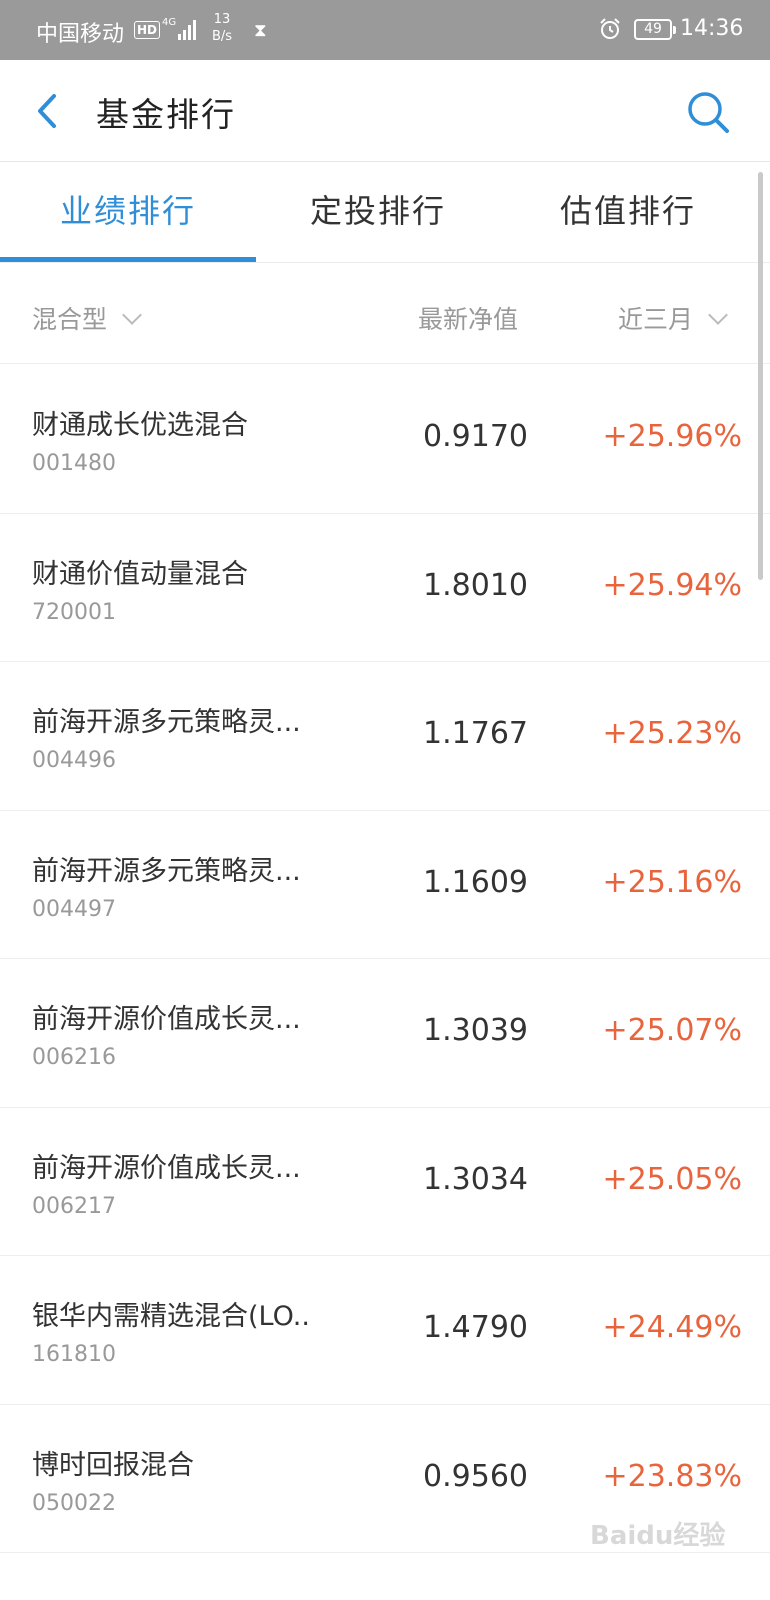  Describe the element at coordinates (74, 1057) in the screenshot. I see `fund-code: 006216` at that location.